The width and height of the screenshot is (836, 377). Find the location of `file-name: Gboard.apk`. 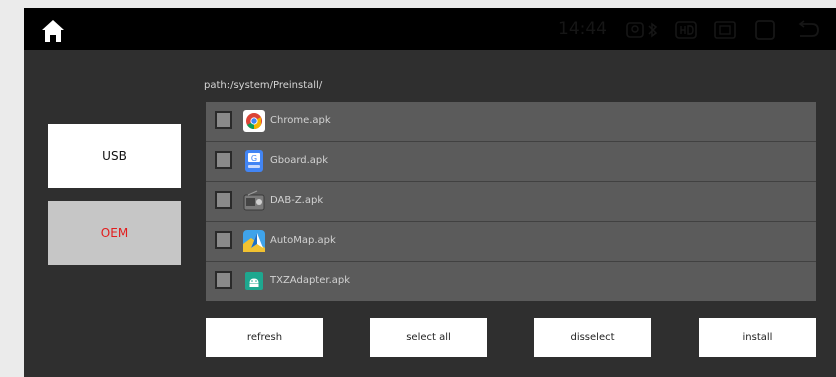

file-name: Gboard.apk is located at coordinates (299, 160).